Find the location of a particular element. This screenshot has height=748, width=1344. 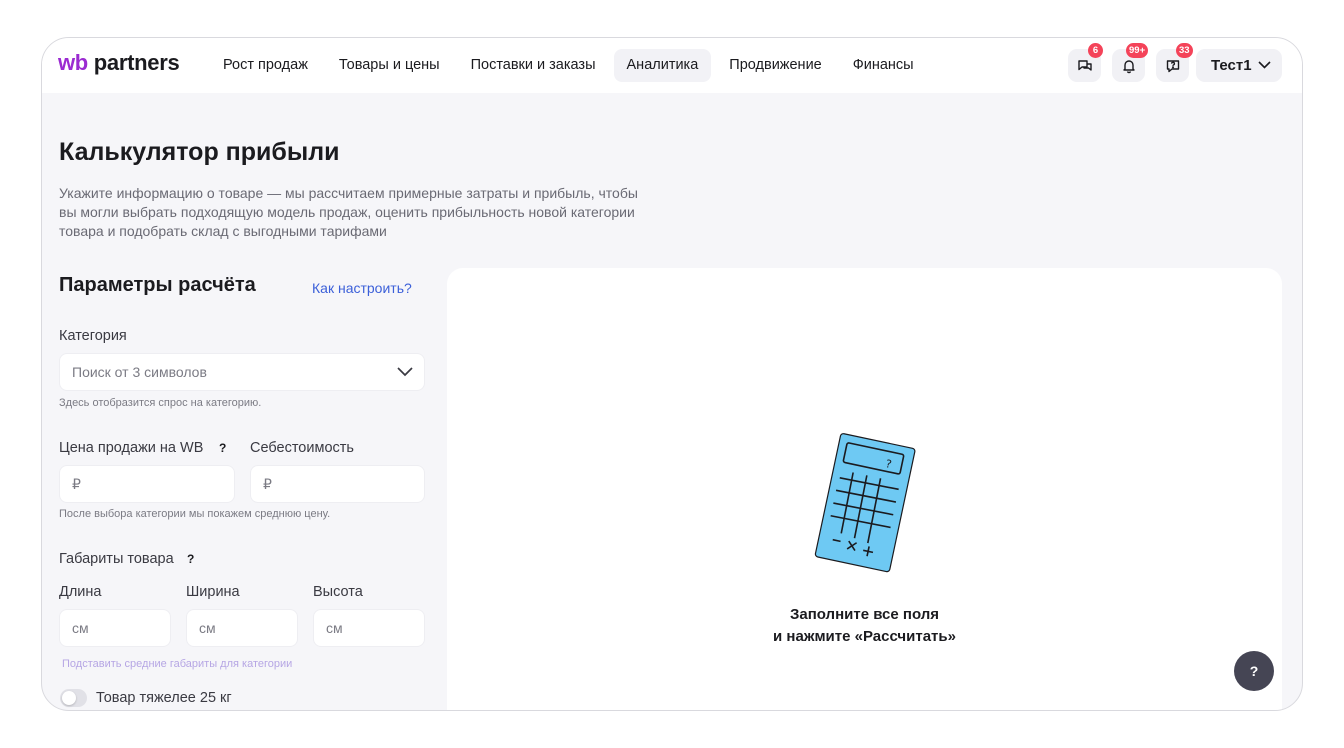

width-label: Ширина is located at coordinates (213, 592).